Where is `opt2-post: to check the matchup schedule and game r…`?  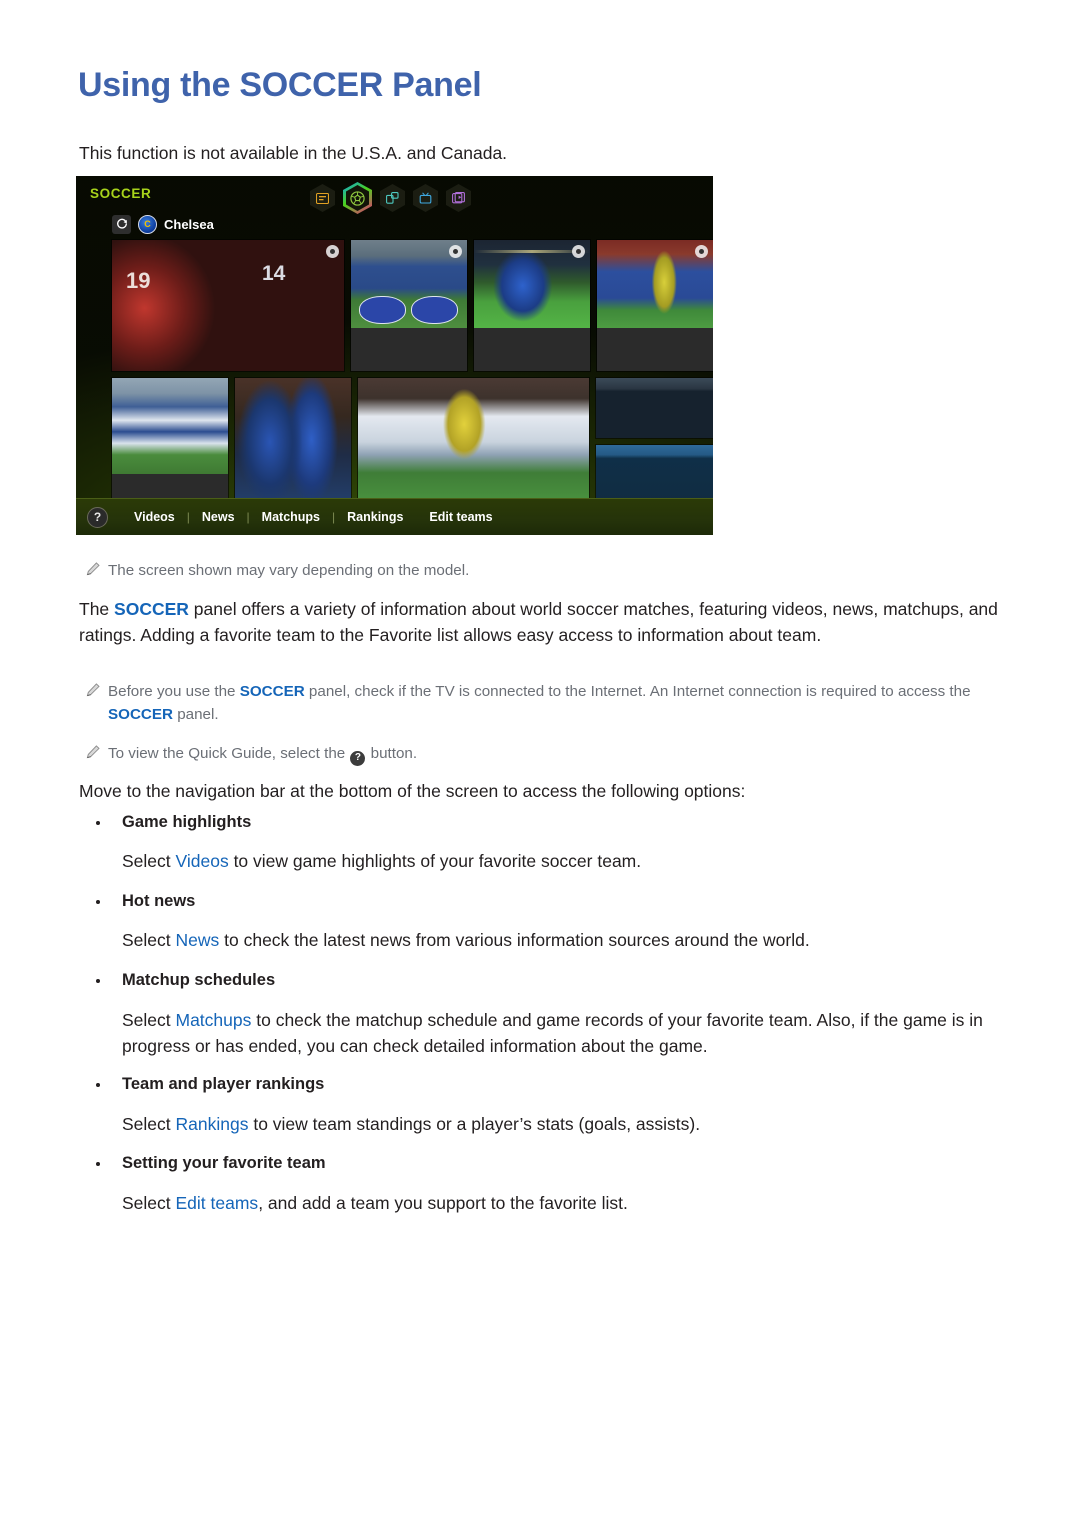
opt2-post: to check the matchup schedule and game r… is located at coordinates (552, 1033).